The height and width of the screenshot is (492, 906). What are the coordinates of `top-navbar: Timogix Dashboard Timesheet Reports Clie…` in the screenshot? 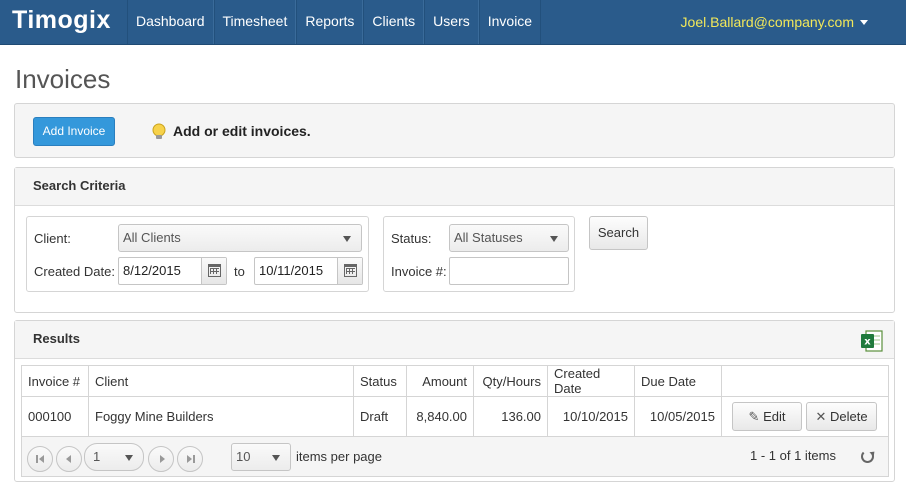 It's located at (453, 22).